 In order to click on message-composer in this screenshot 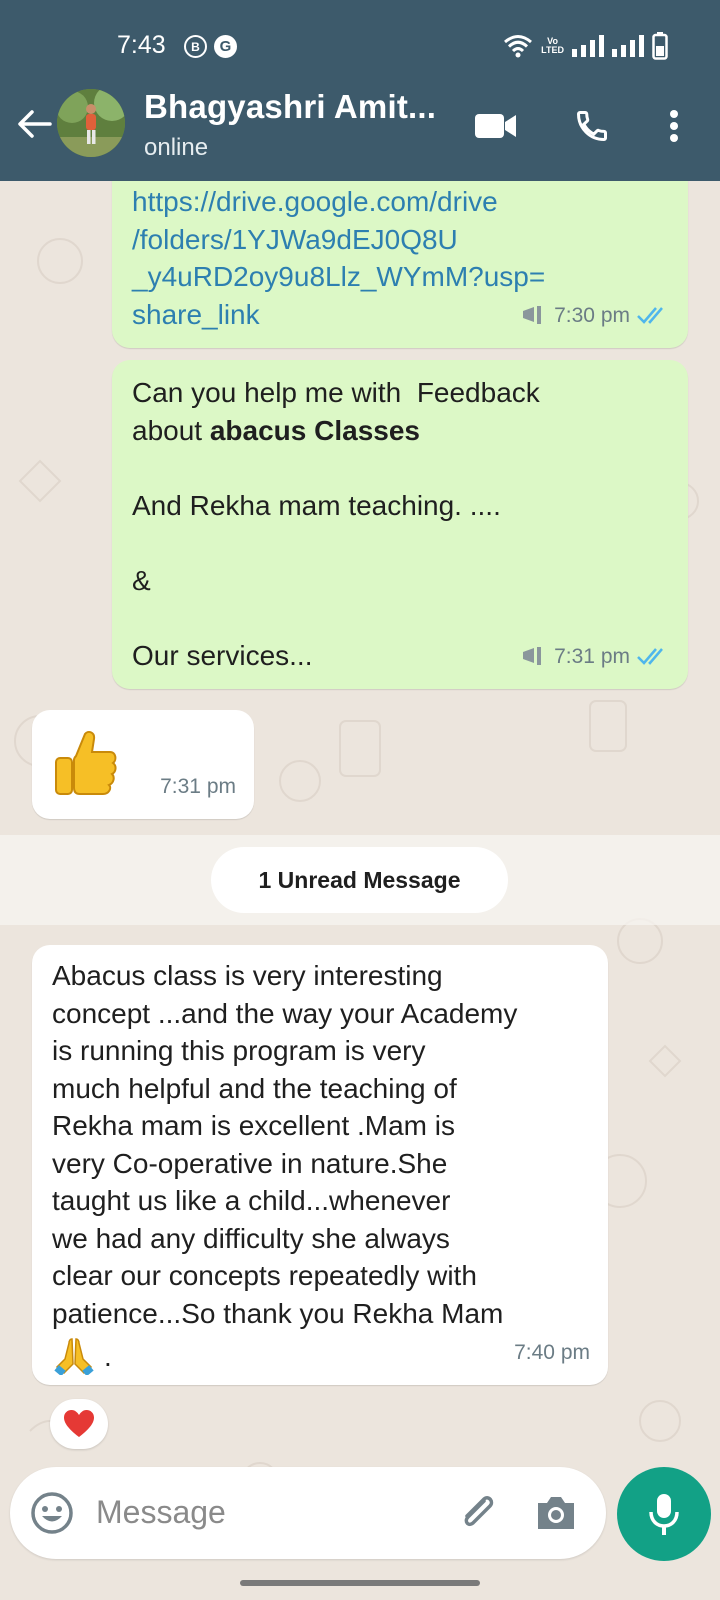, I will do `click(308, 1513)`.